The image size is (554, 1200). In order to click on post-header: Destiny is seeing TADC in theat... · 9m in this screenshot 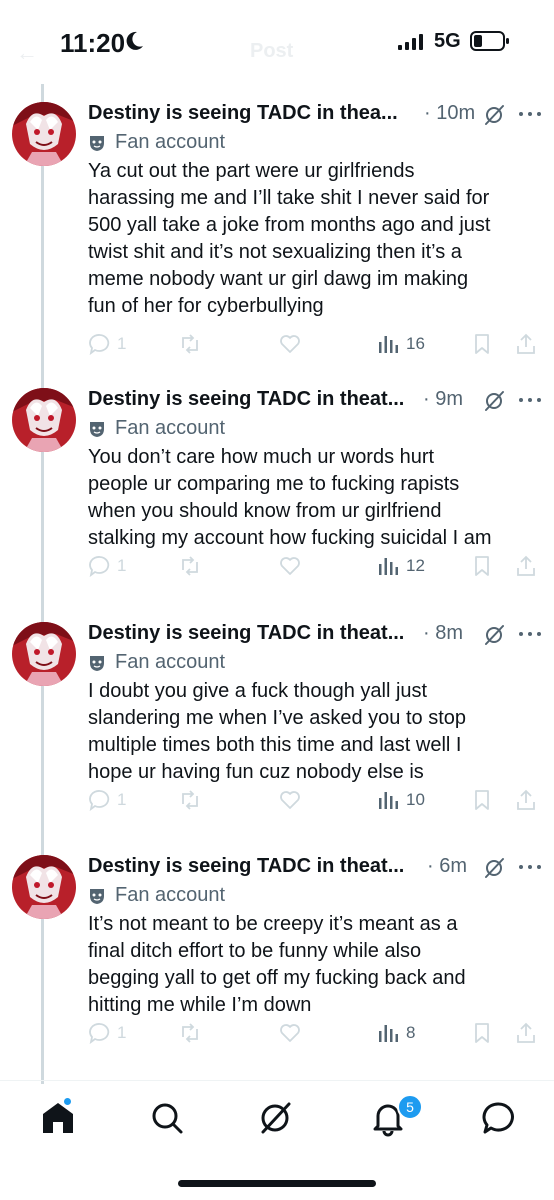, I will do `click(318, 401)`.